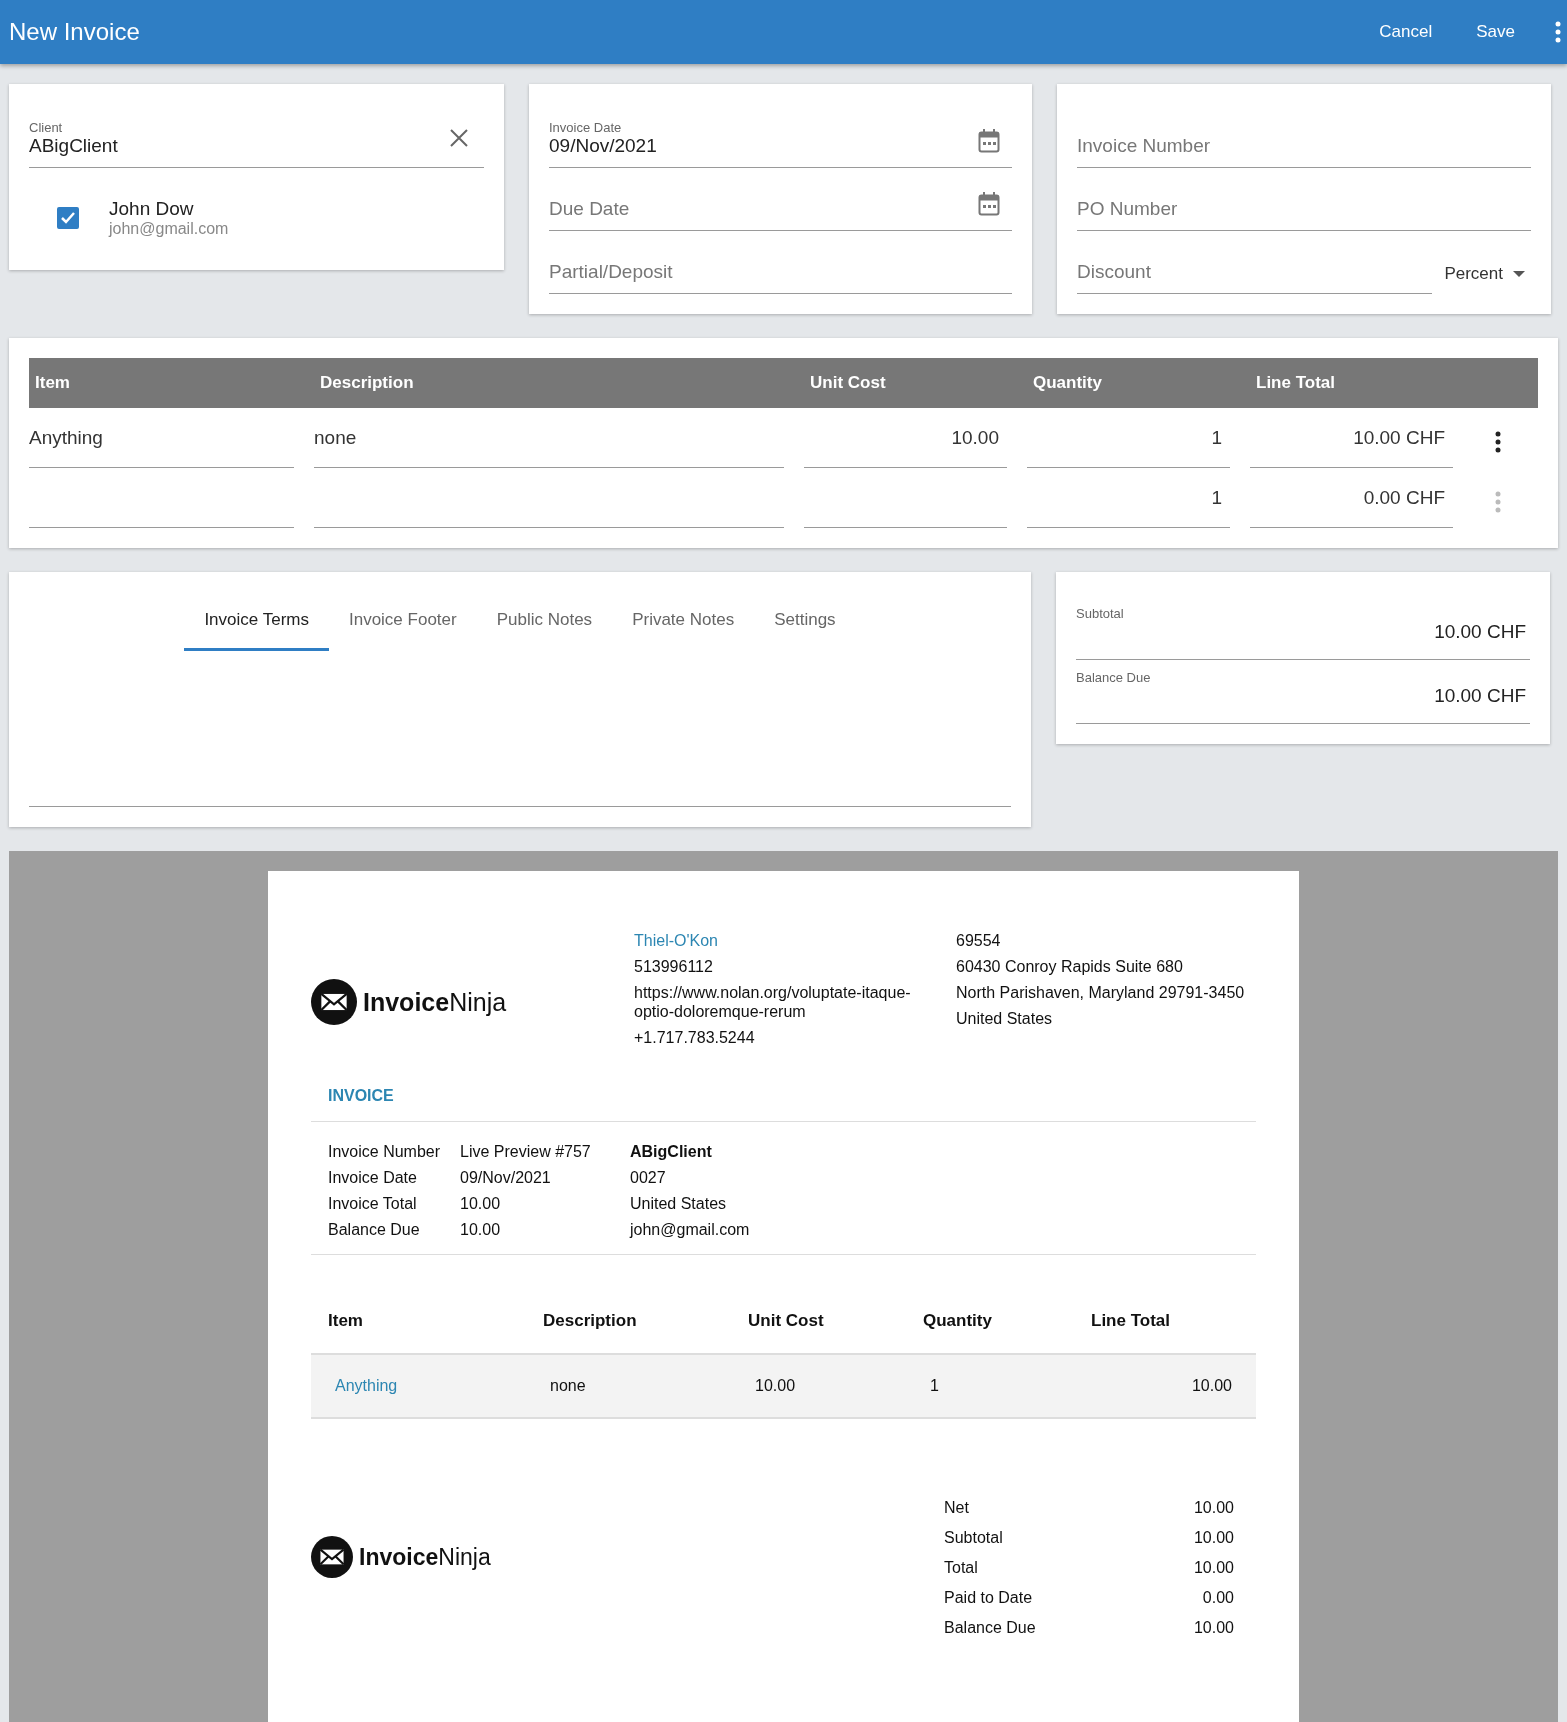  What do you see at coordinates (989, 1598) in the screenshot?
I see `total-label: Paid to Date` at bounding box center [989, 1598].